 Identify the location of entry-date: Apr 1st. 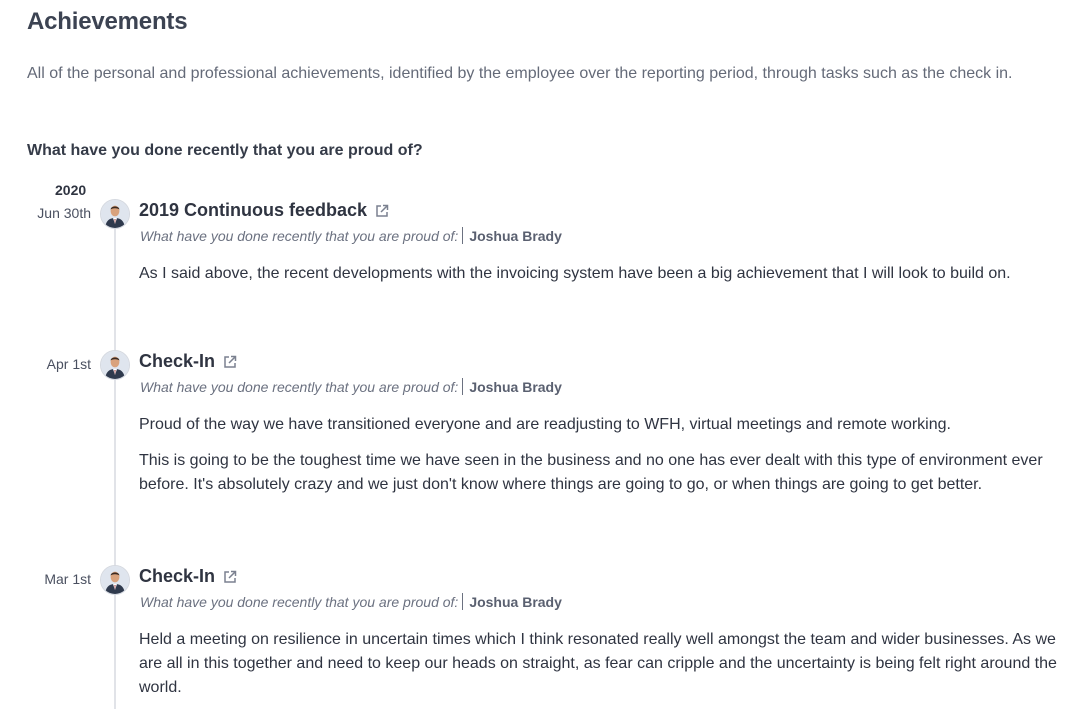
(68, 364).